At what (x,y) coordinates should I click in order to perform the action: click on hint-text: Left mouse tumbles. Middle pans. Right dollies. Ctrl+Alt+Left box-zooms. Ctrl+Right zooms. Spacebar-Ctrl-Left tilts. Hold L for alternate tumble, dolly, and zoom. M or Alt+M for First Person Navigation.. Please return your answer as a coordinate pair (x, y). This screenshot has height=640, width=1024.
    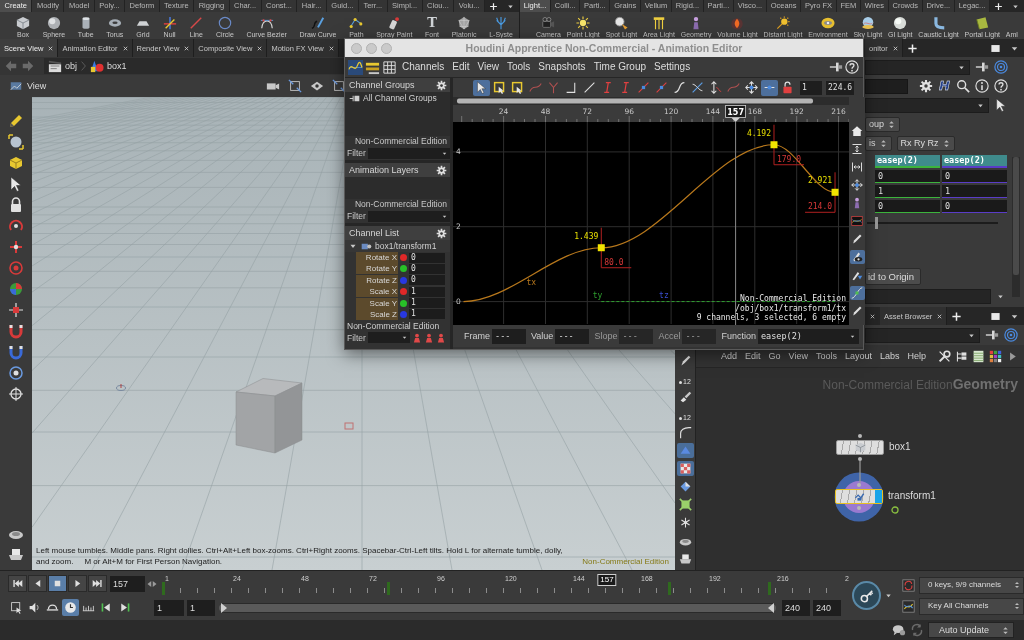
    Looking at the image, I should click on (300, 556).